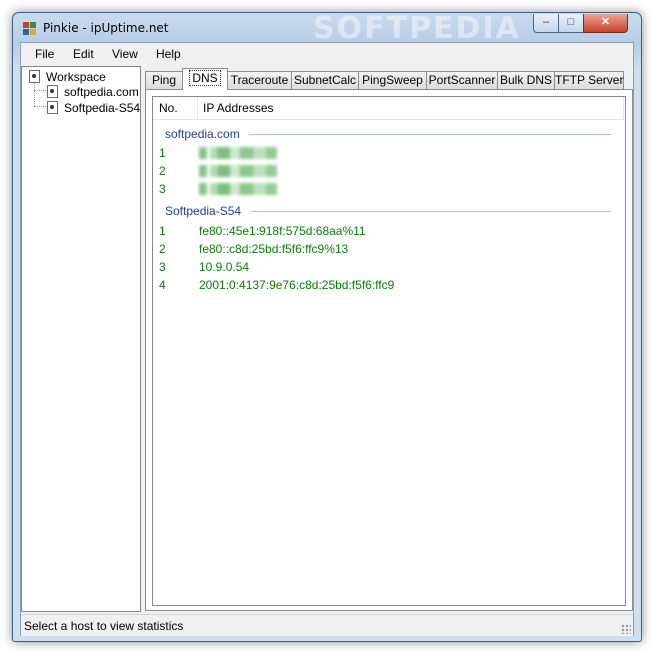 The height and width of the screenshot is (662, 661). What do you see at coordinates (76, 77) in the screenshot?
I see `tree-root-workspace: Workspace` at bounding box center [76, 77].